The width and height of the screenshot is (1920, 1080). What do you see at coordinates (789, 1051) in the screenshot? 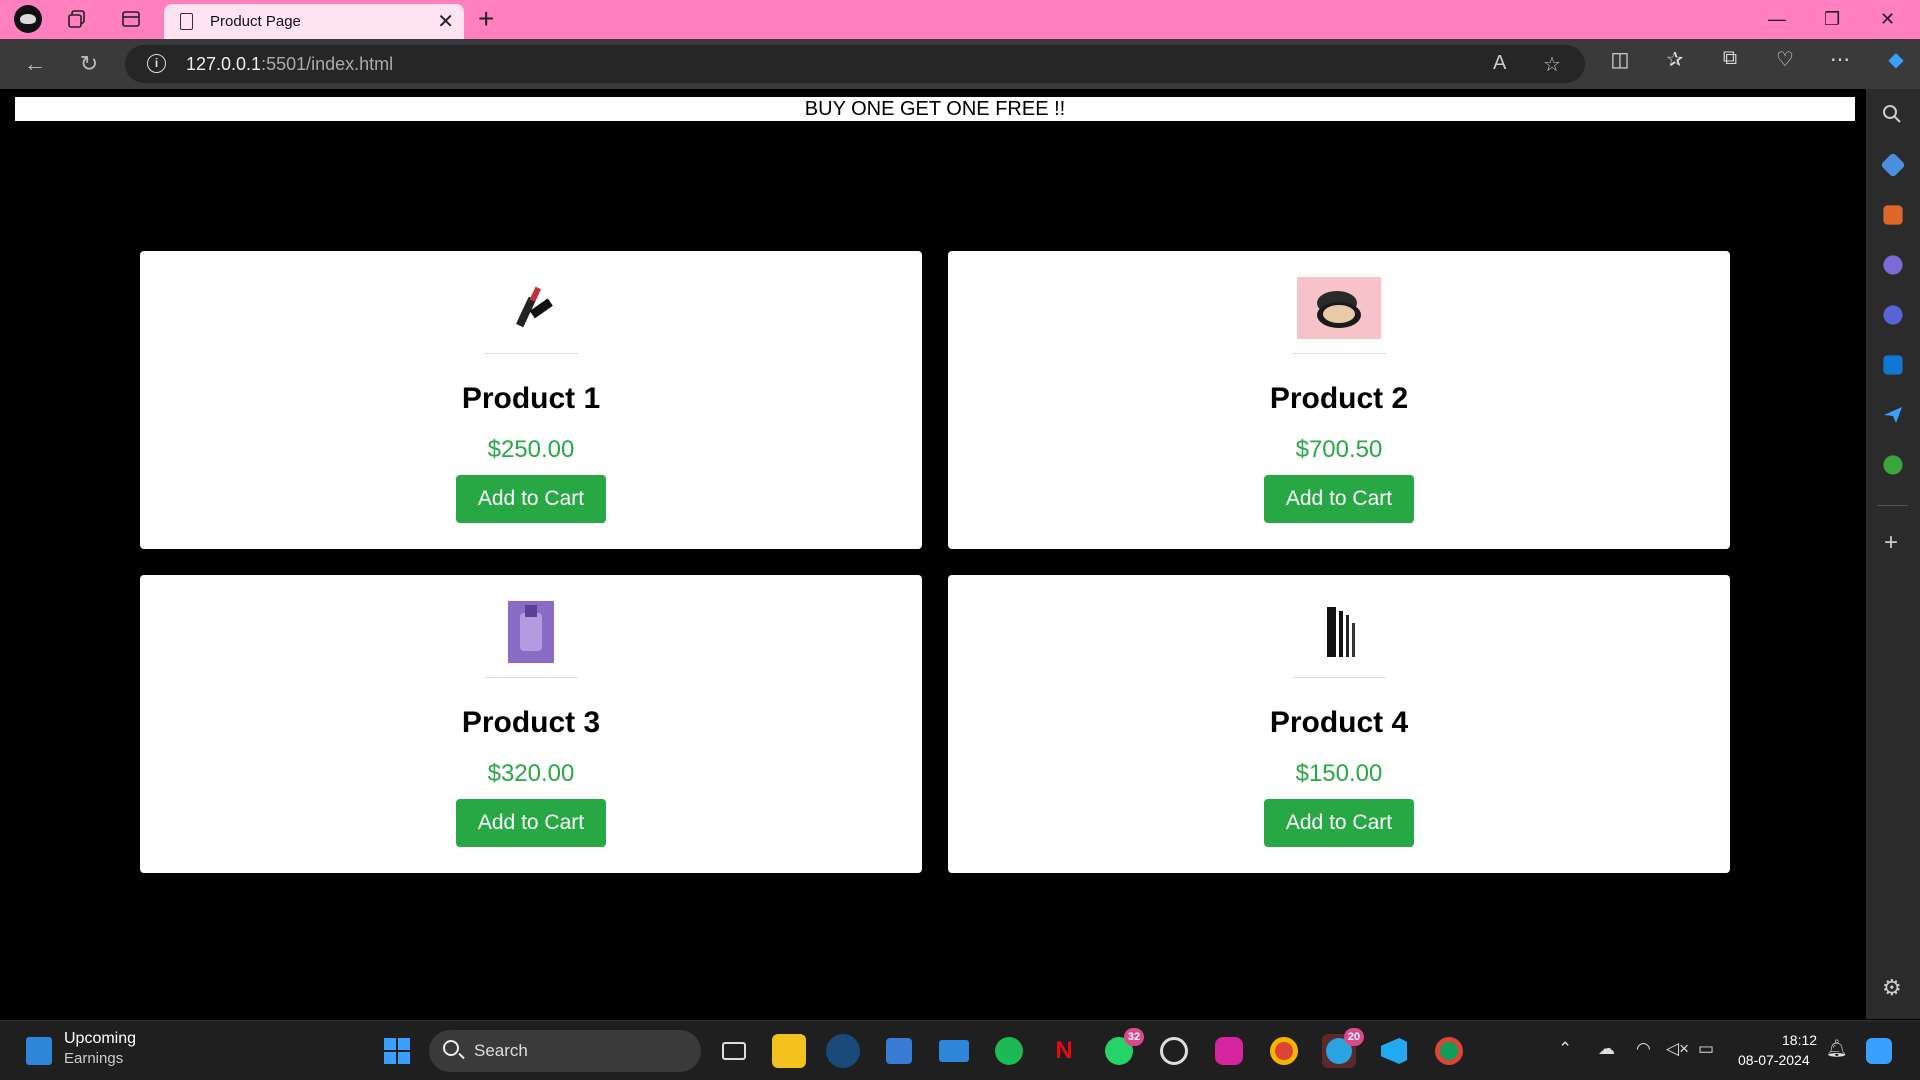
I see `file-explorer-icon` at bounding box center [789, 1051].